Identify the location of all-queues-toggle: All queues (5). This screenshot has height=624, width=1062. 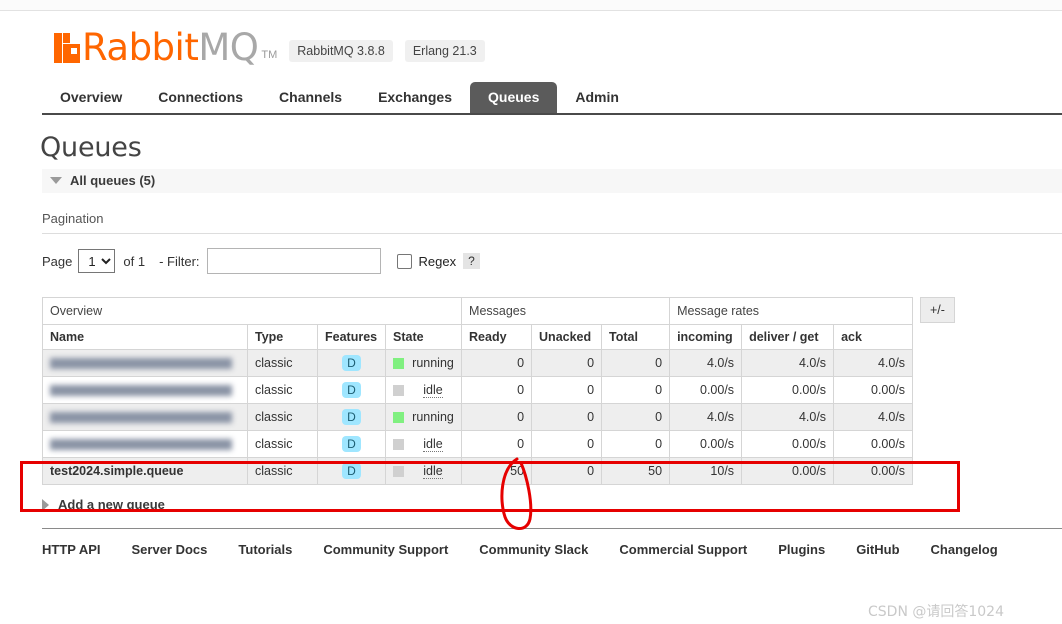
(552, 181).